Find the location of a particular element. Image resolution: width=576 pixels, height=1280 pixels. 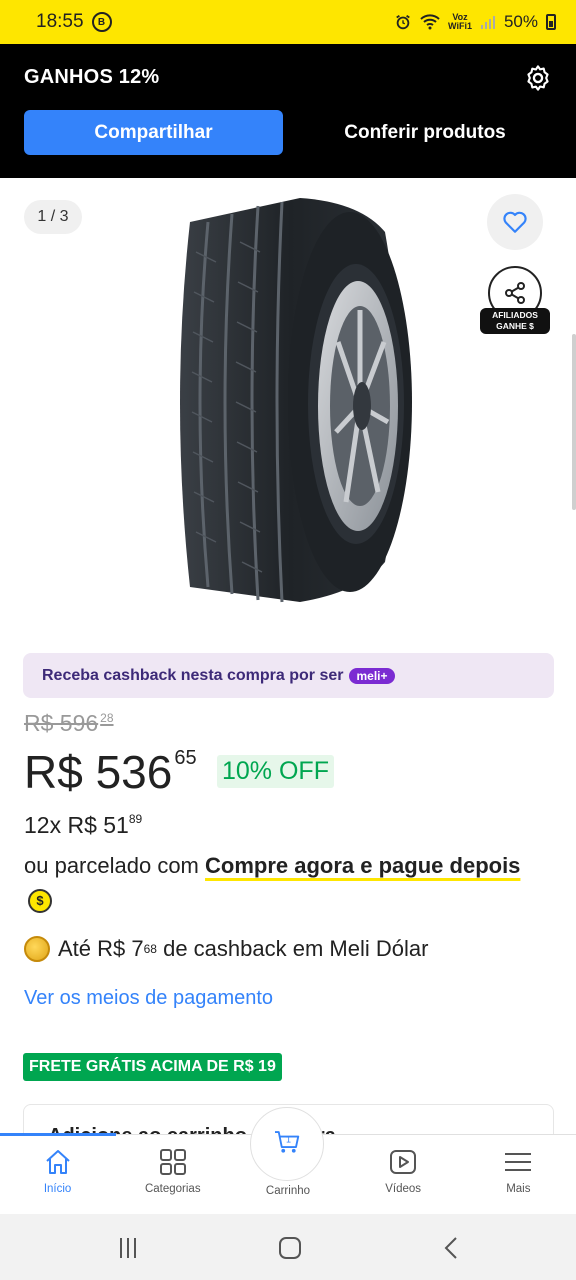

wifi-icon is located at coordinates (430, 22).